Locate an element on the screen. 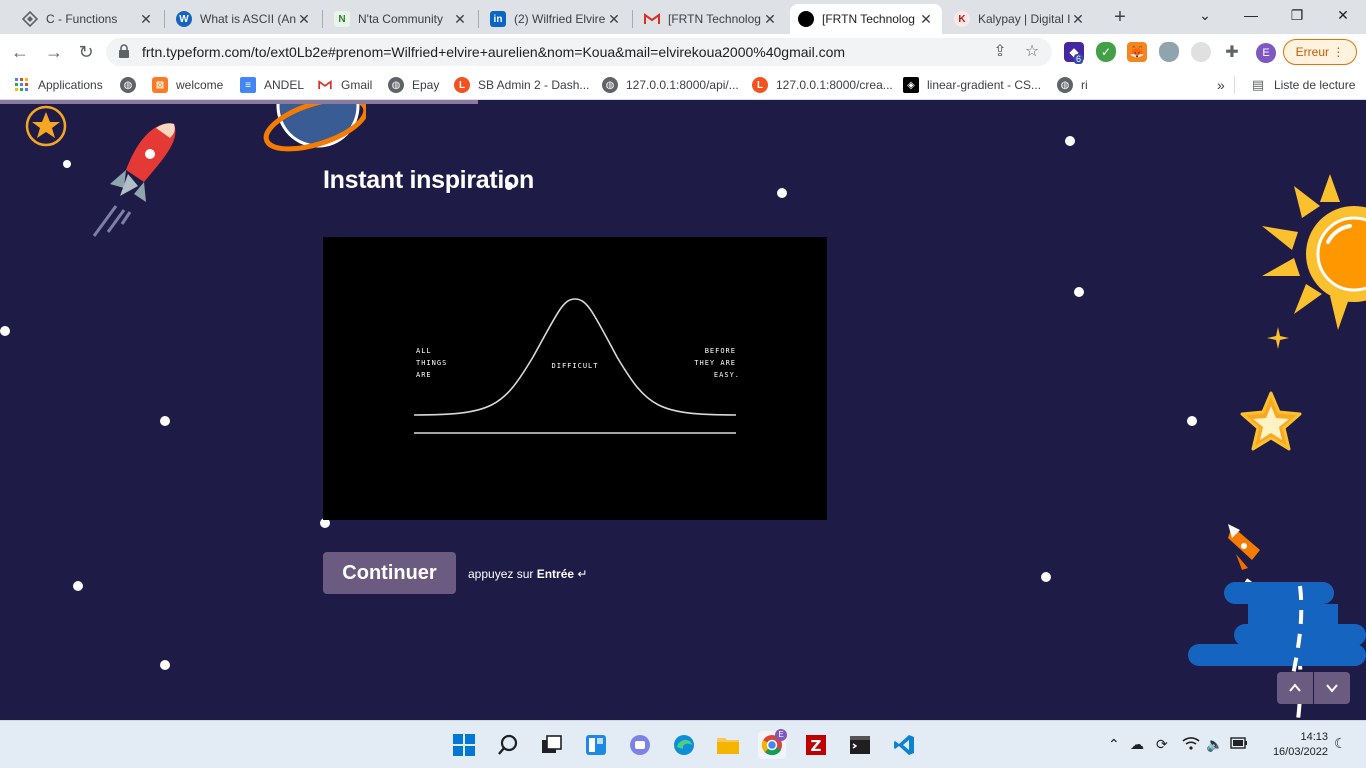 Image resolution: width=1366 pixels, height=768 pixels. error-button: Erreur ⋮ is located at coordinates (1320, 52).